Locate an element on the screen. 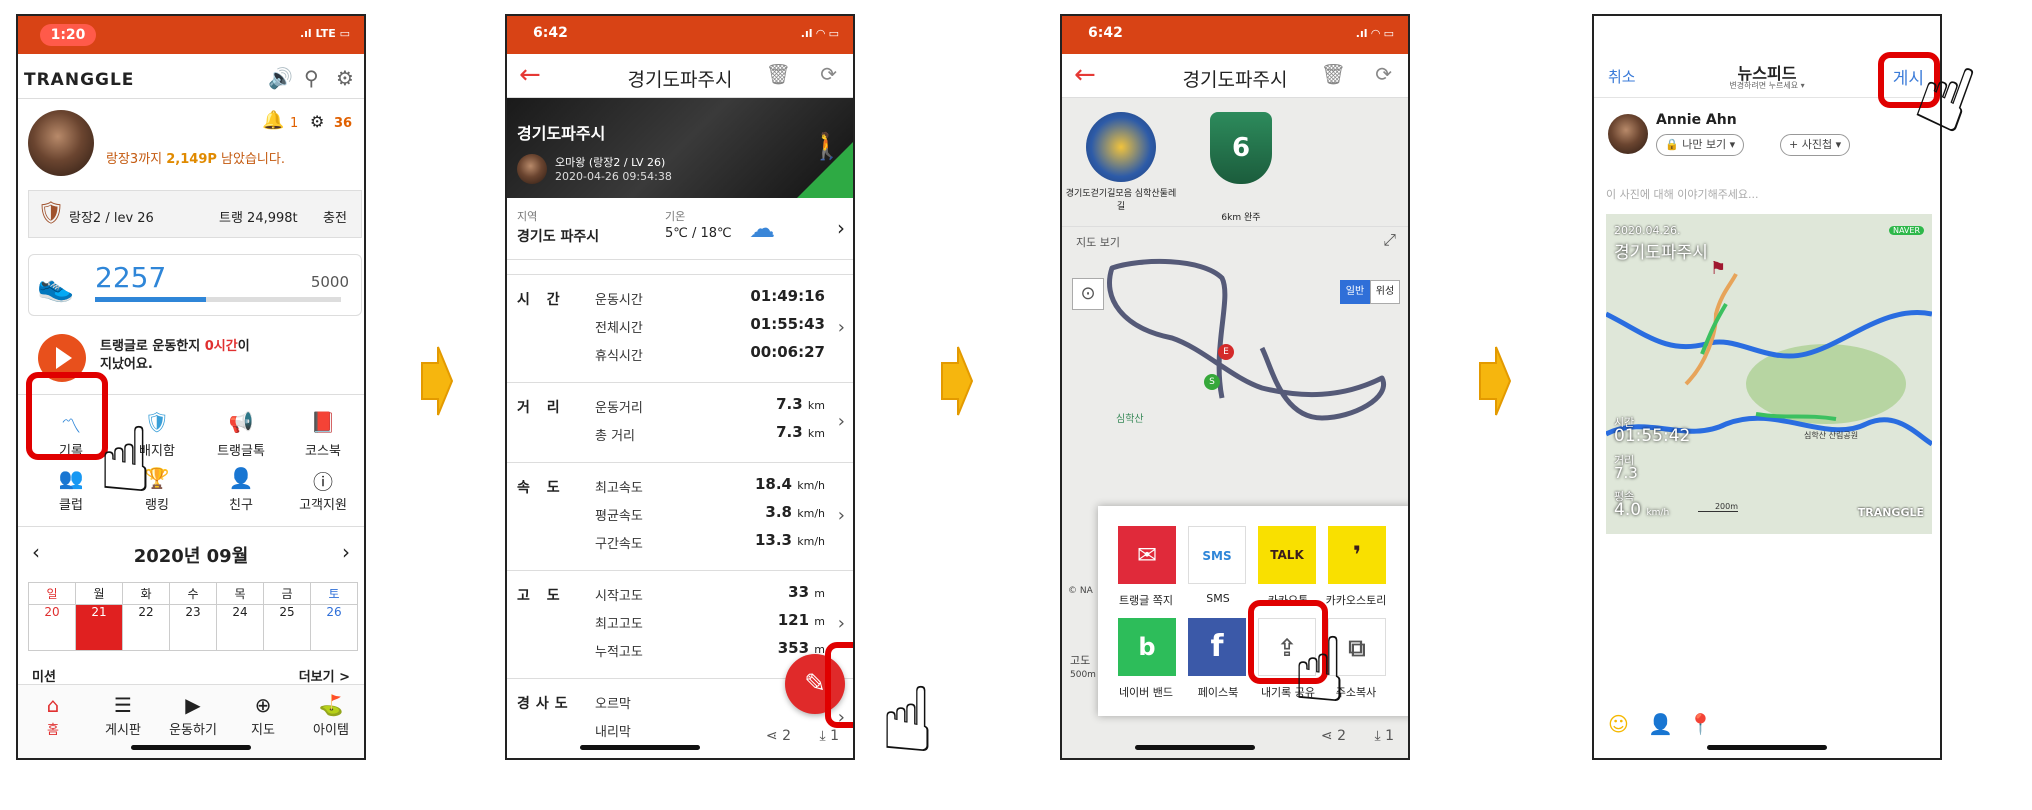  share-kakaostory: ❜ is located at coordinates (1357, 555).